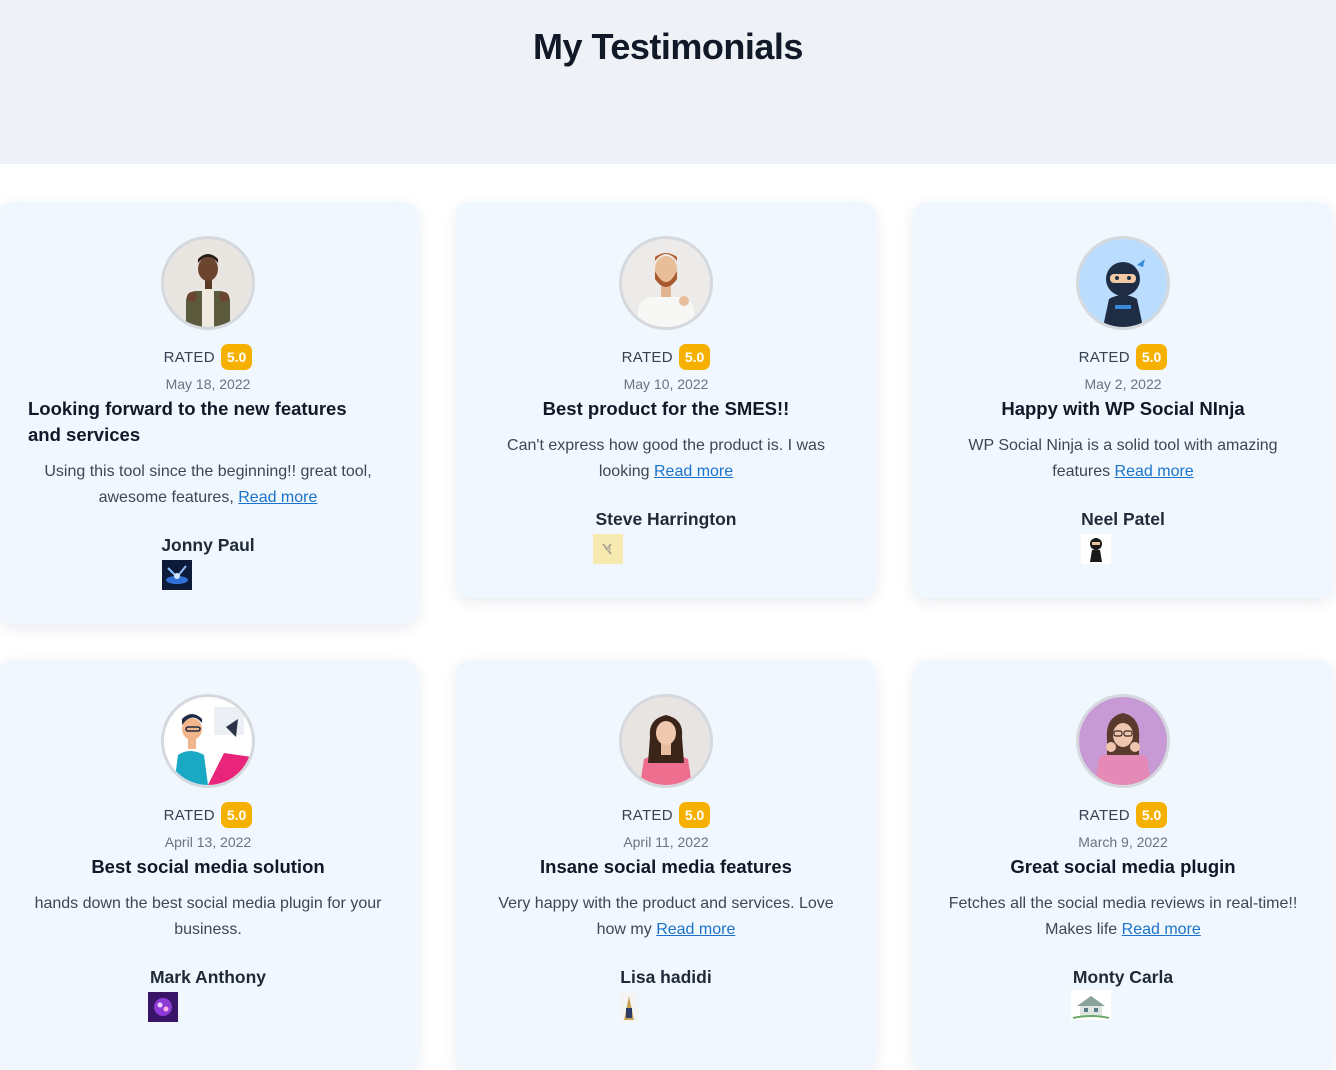 Image resolution: width=1336 pixels, height=1070 pixels. Describe the element at coordinates (1123, 408) in the screenshot. I see `review-title: Happy with WP Social NInja` at that location.